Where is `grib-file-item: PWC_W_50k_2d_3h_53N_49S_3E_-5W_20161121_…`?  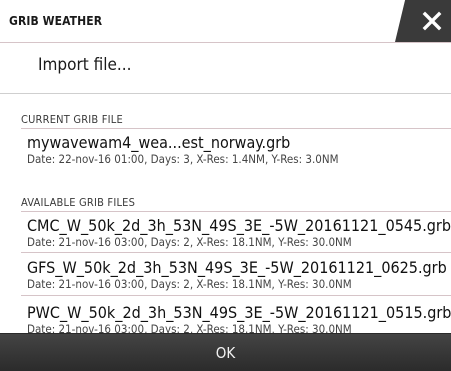 grib-file-item: PWC_W_50k_2d_3h_53N_49S_3E_-5W_20161121_… is located at coordinates (239, 318).